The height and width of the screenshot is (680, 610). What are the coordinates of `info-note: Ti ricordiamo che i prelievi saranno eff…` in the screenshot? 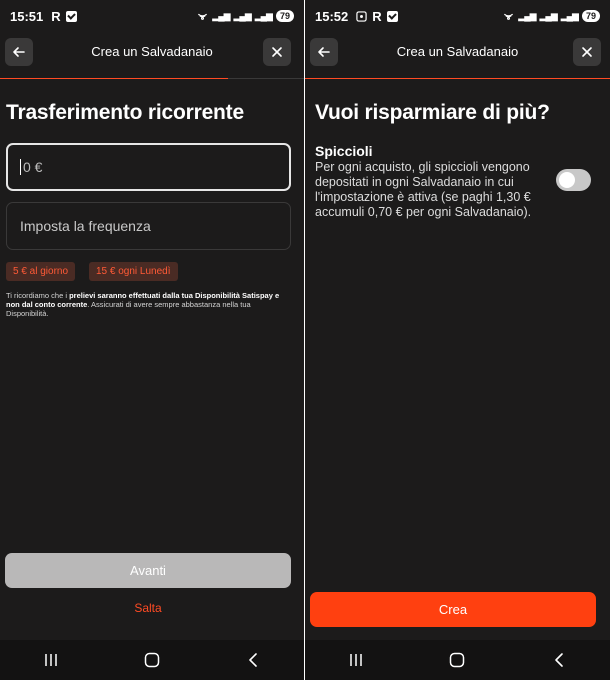 It's located at (148, 304).